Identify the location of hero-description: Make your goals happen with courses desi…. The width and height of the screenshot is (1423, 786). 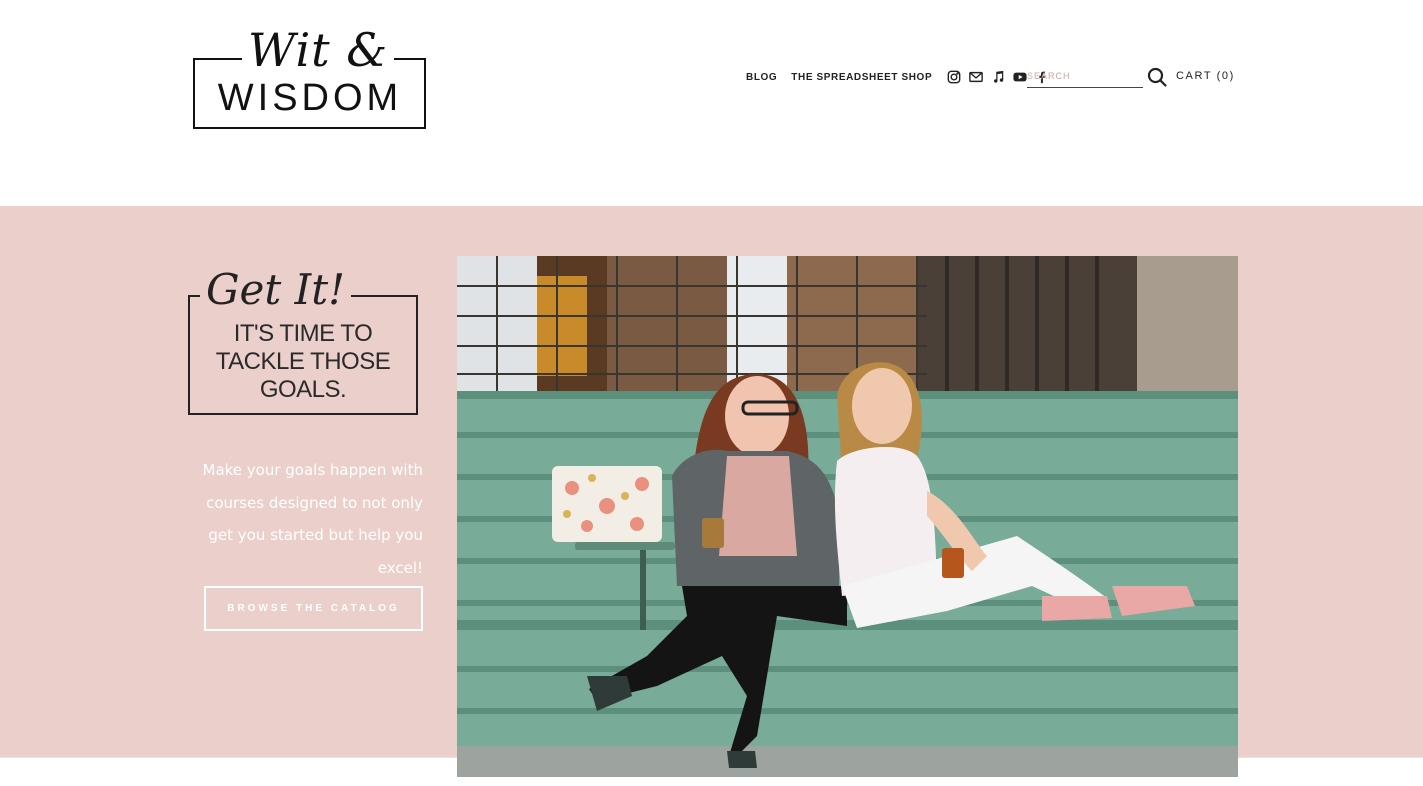
(313, 519).